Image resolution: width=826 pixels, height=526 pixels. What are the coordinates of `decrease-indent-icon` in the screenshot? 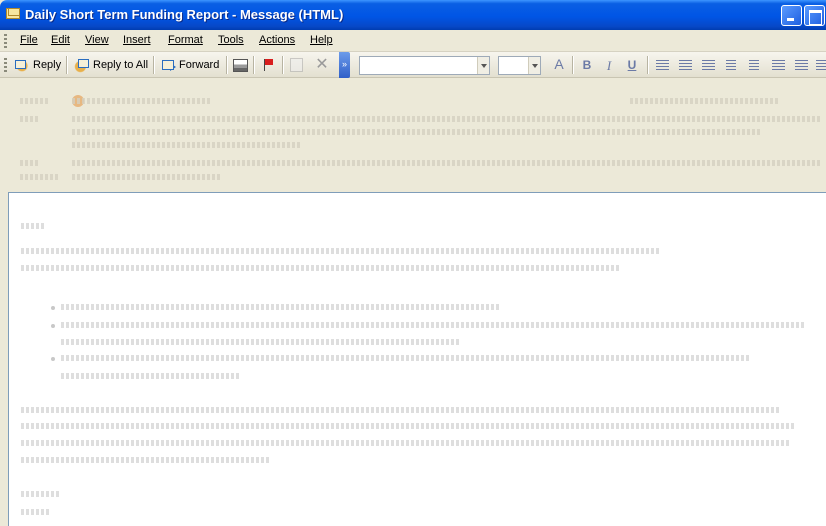 It's located at (778, 65).